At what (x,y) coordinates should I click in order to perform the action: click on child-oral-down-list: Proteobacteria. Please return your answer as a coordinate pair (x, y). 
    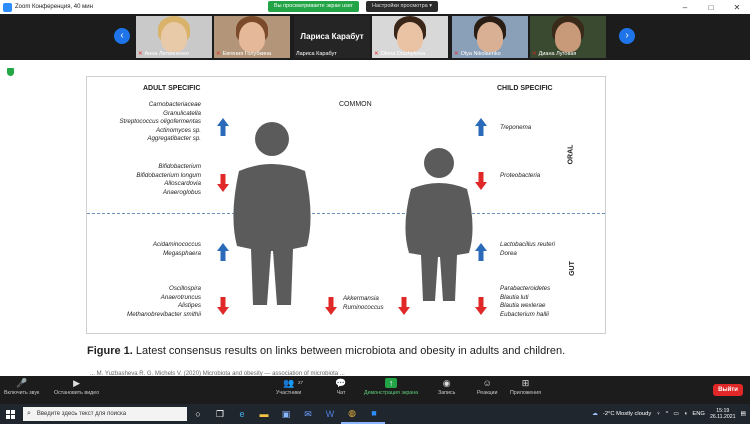
    Looking at the image, I should click on (520, 176).